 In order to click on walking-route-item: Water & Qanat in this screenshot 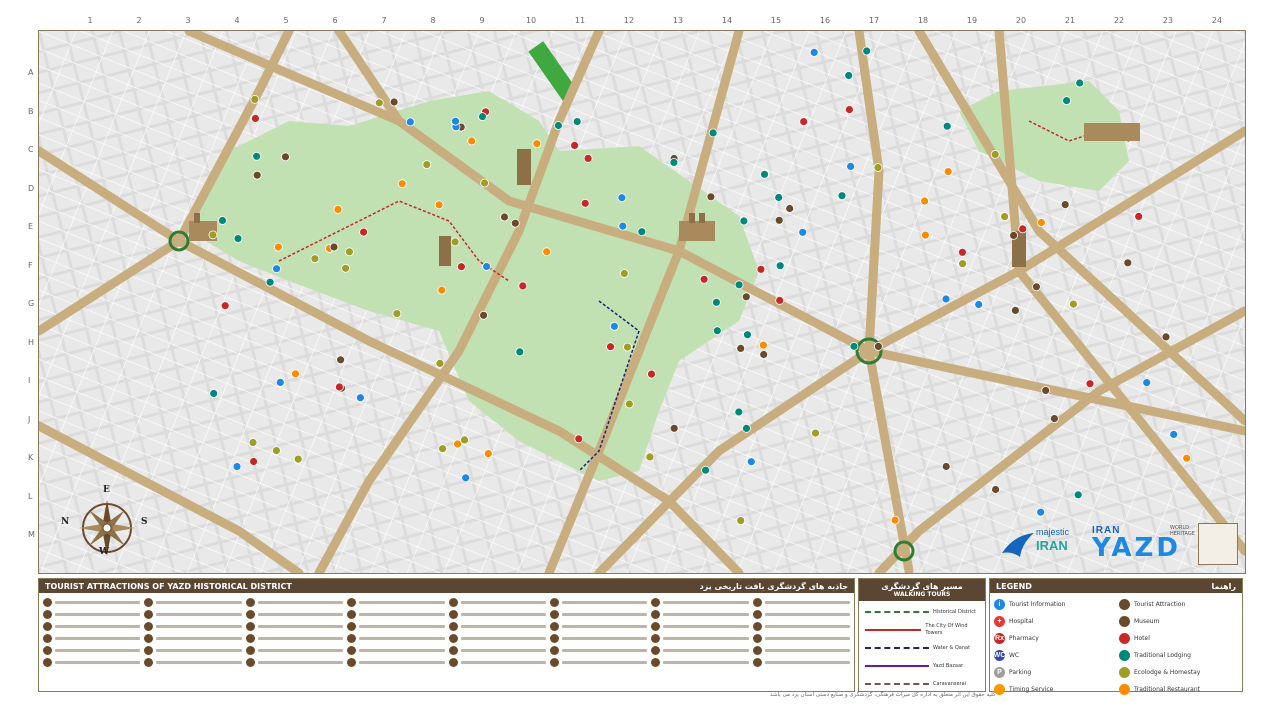, I will do `click(922, 648)`.